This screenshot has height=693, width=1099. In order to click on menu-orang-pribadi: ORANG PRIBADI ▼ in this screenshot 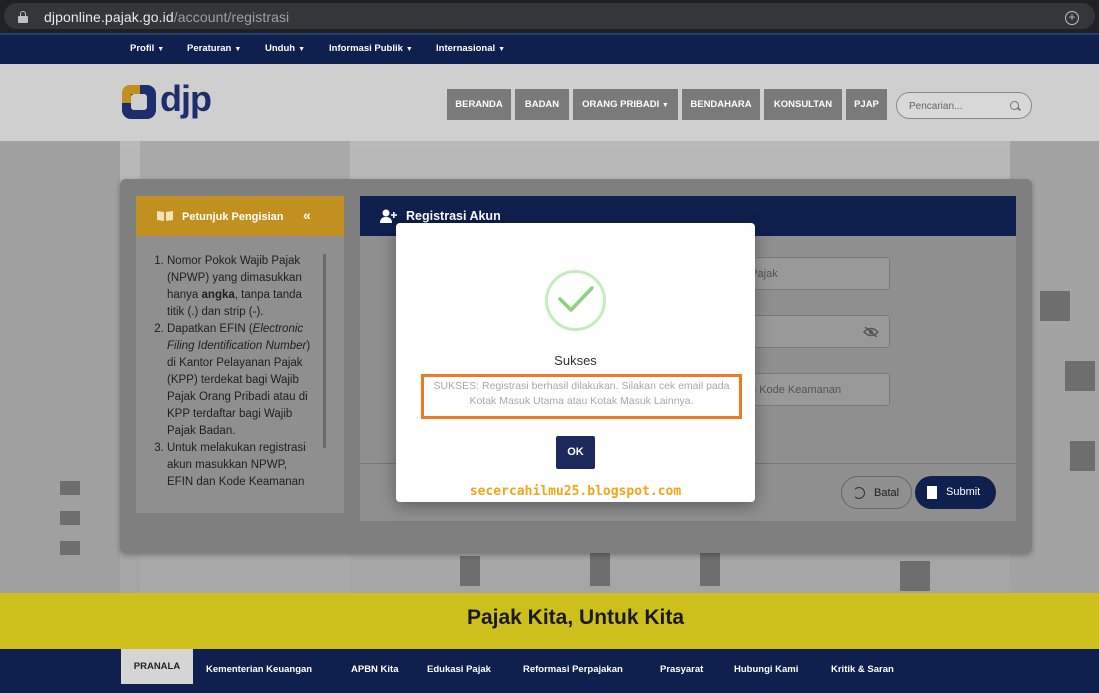, I will do `click(625, 104)`.